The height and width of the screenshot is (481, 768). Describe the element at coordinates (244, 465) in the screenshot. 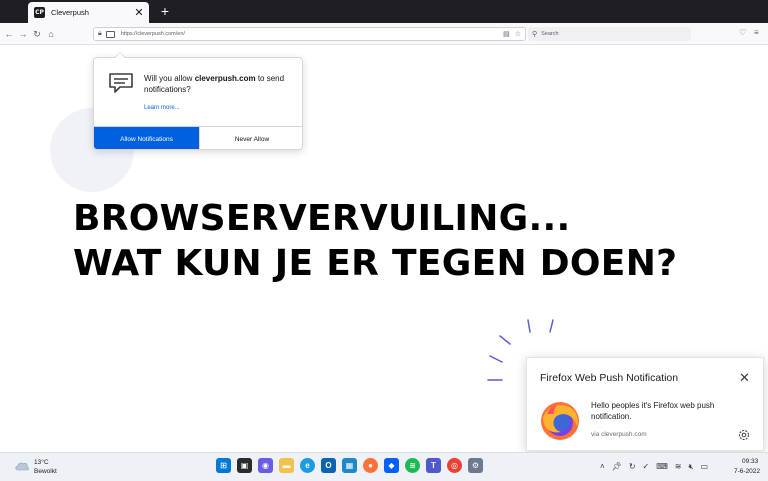

I see `task-view-icon: ▣` at that location.